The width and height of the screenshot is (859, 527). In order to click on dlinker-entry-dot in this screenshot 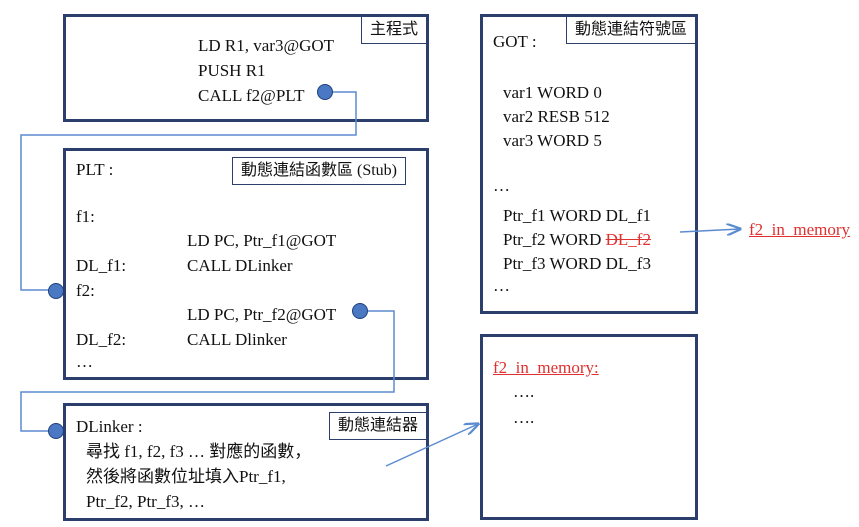, I will do `click(56, 431)`.